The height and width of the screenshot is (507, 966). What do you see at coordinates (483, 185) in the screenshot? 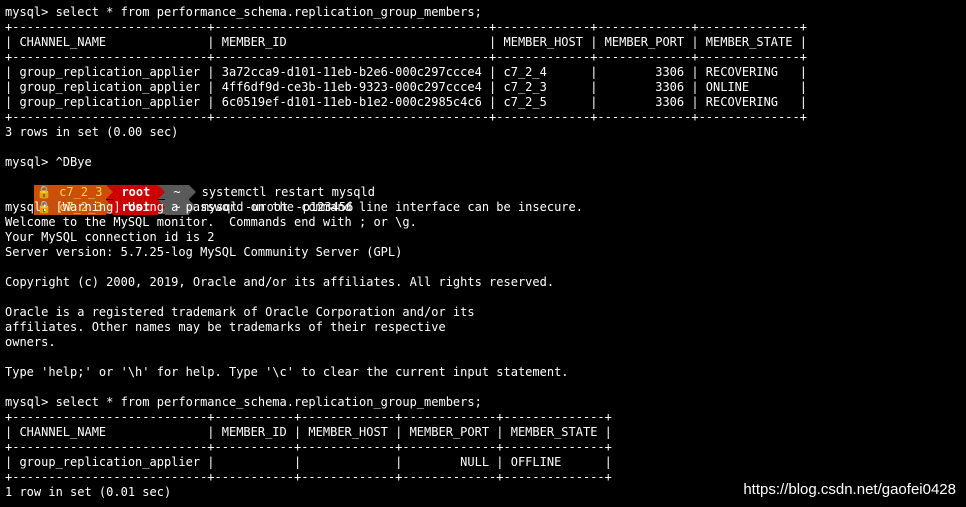
I see `shell-prompt-line: 🔒 c7_2_3 root ~ systemctl restart mysqld` at bounding box center [483, 185].